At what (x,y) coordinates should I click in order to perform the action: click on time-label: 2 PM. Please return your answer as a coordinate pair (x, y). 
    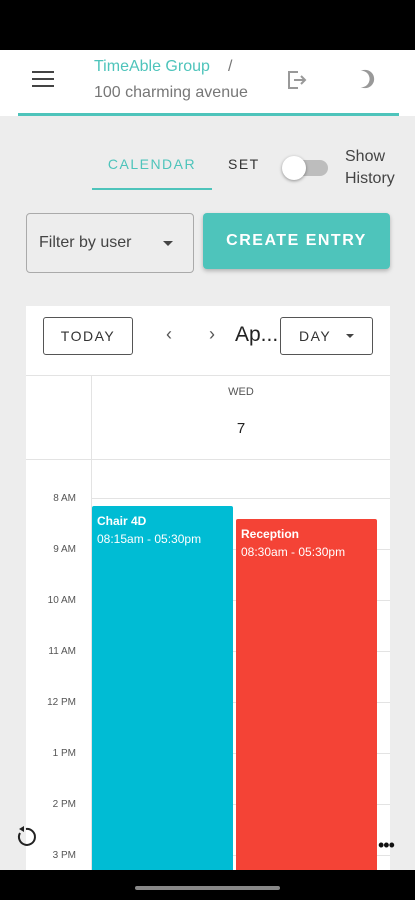
    Looking at the image, I should click on (64, 804).